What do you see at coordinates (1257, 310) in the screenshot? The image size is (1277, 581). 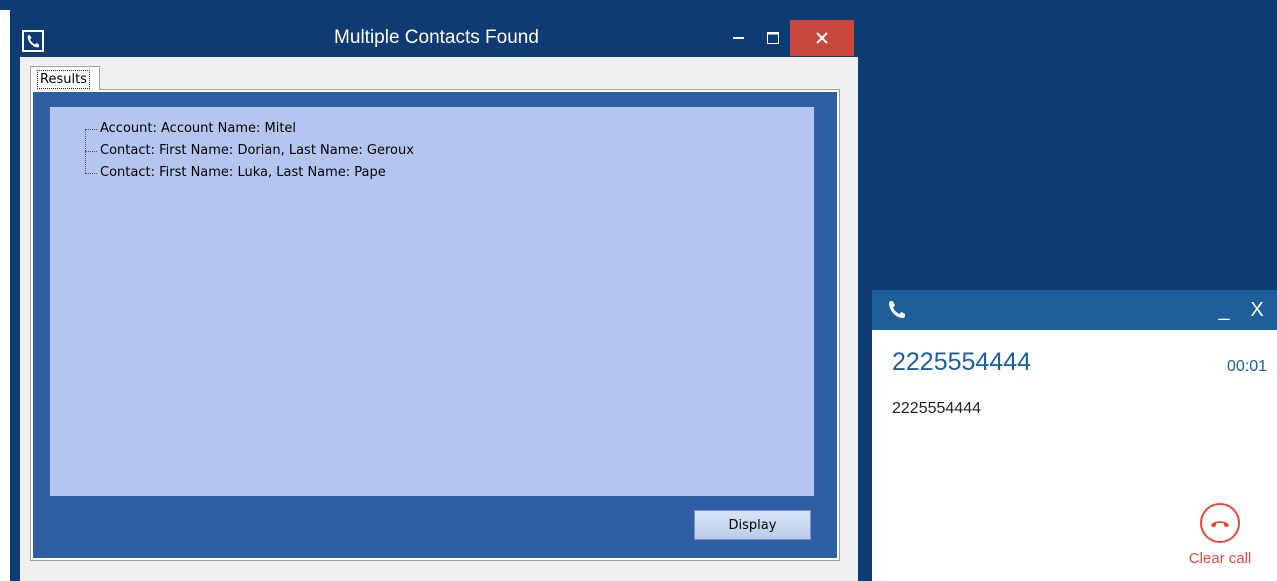 I see `call-close-button: X` at bounding box center [1257, 310].